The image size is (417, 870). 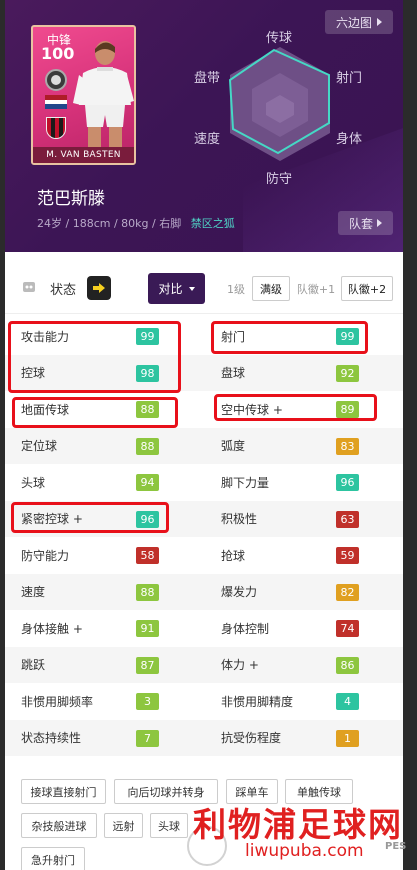 What do you see at coordinates (316, 288) in the screenshot?
I see `badge-1-option: 队徽+1` at bounding box center [316, 288].